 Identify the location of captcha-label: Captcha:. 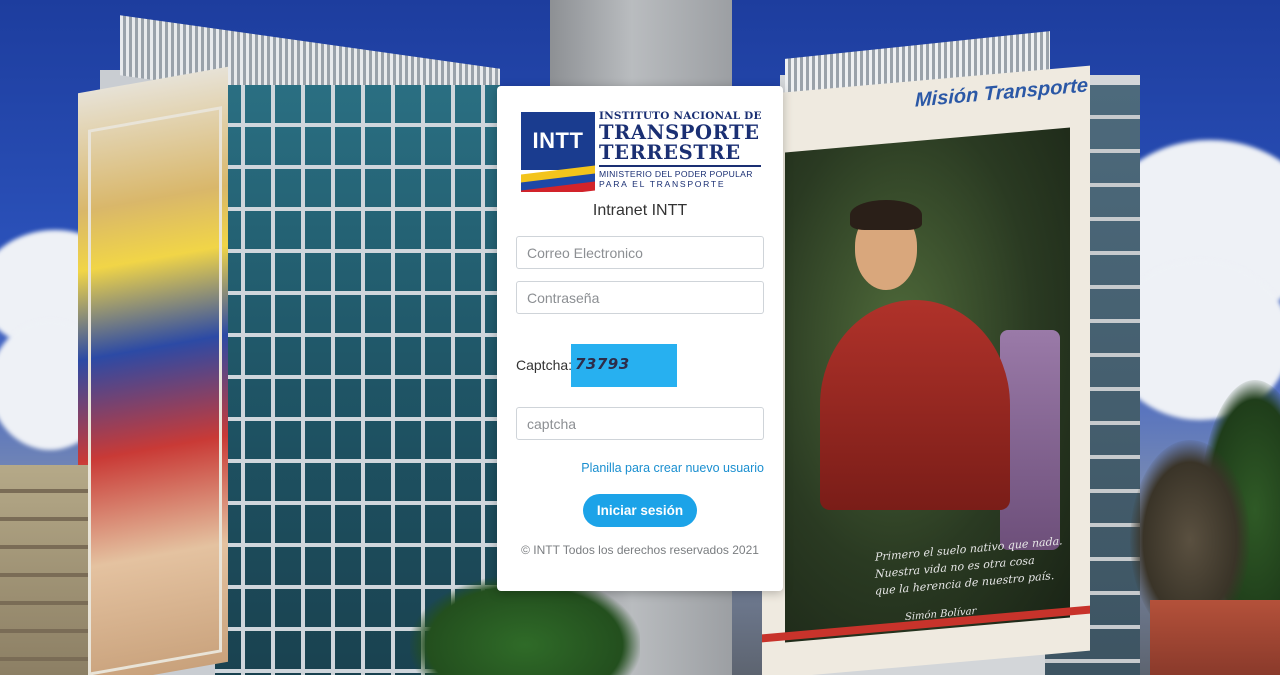
(544, 365).